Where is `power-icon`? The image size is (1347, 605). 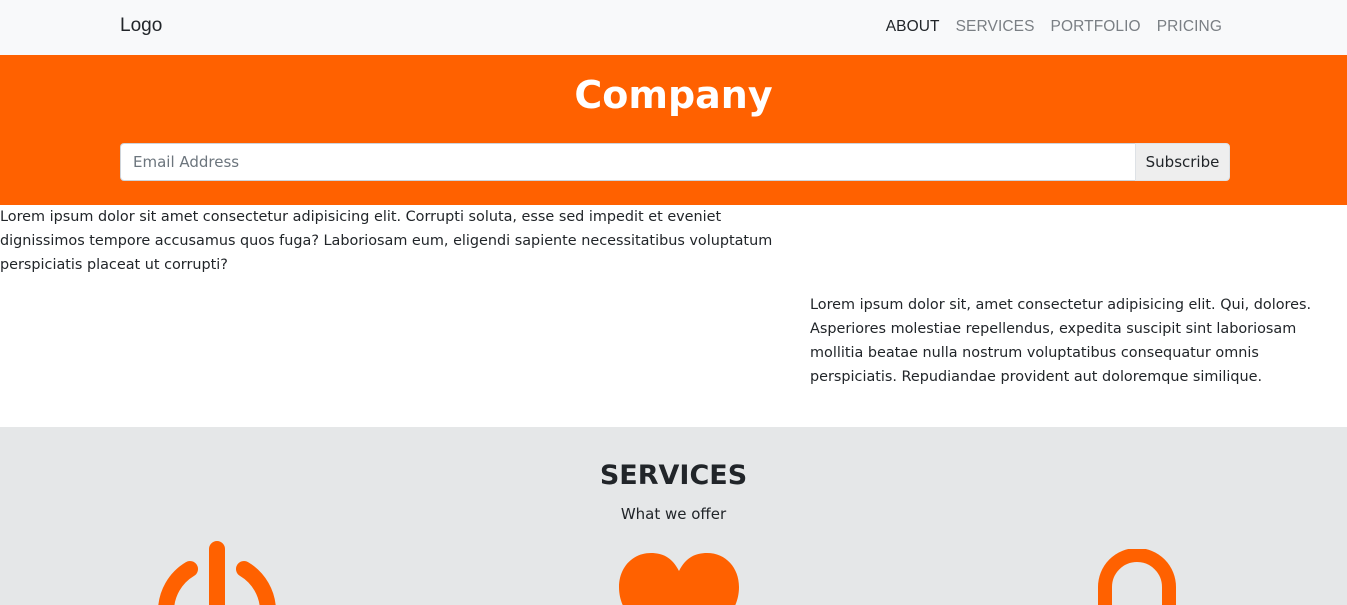
power-icon is located at coordinates (217, 573).